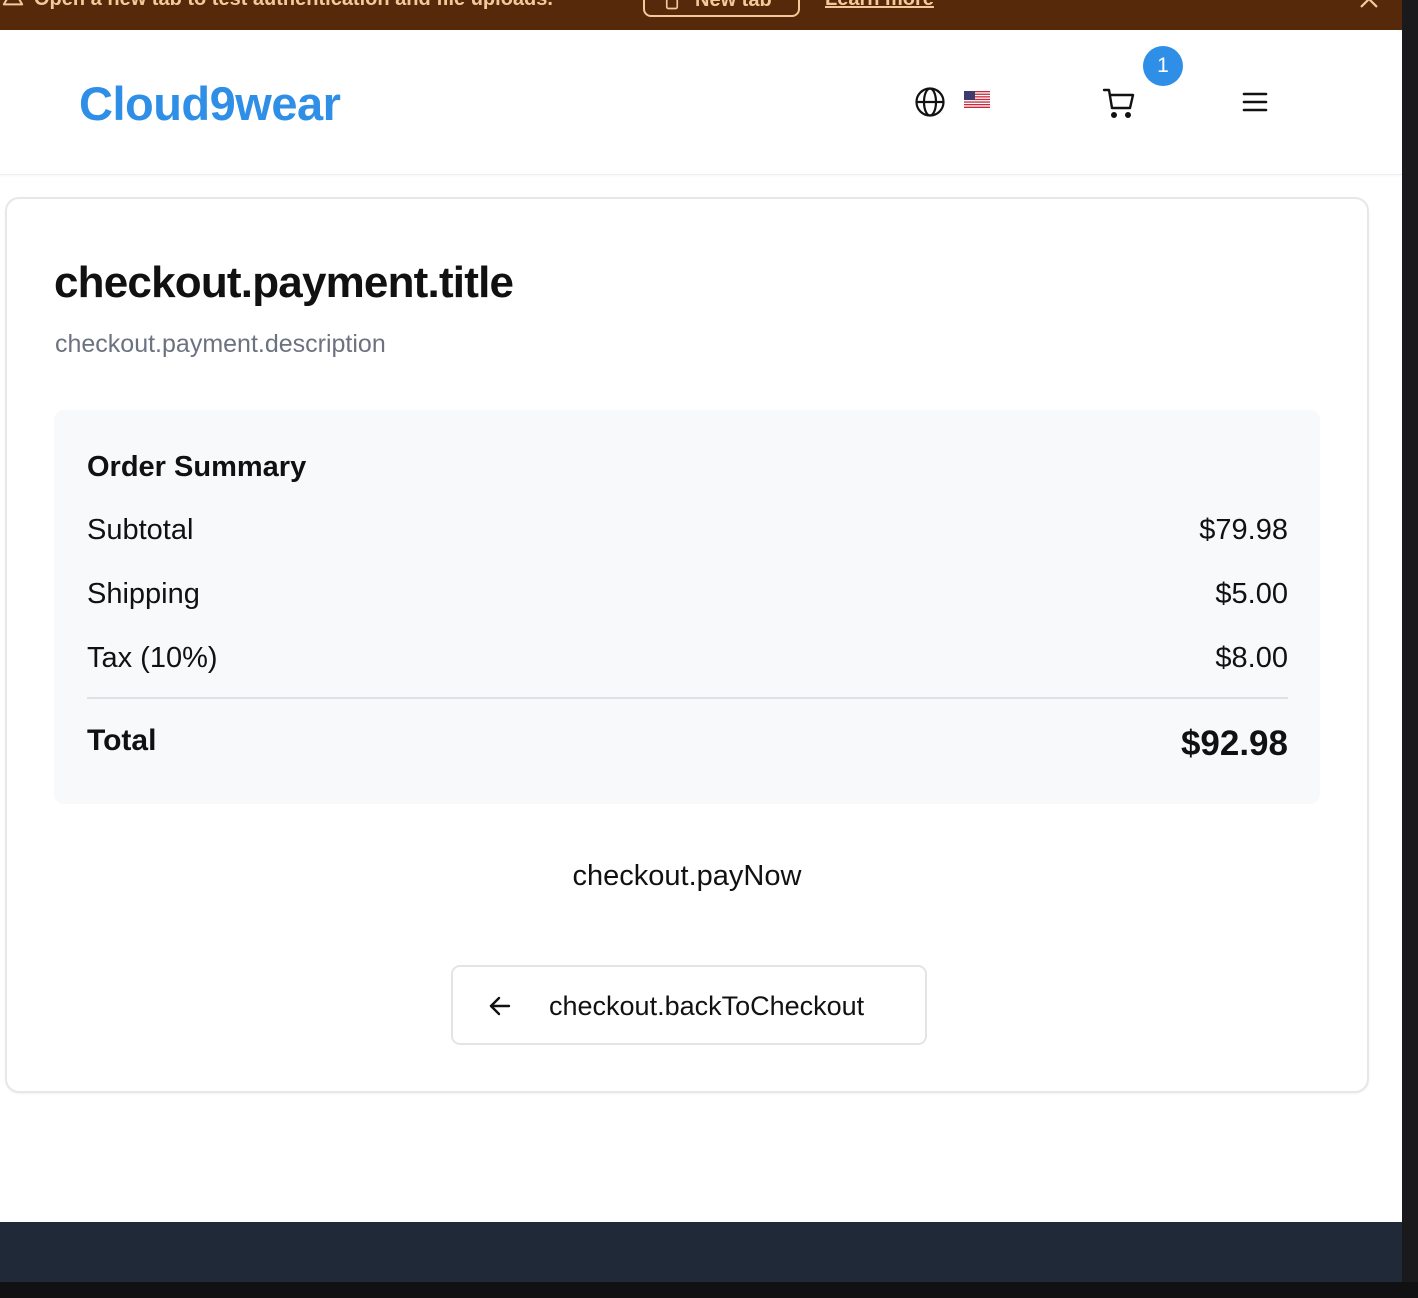 The image size is (1418, 1298). What do you see at coordinates (701, 102) in the screenshot?
I see `site-header: Cloud9wear 1` at bounding box center [701, 102].